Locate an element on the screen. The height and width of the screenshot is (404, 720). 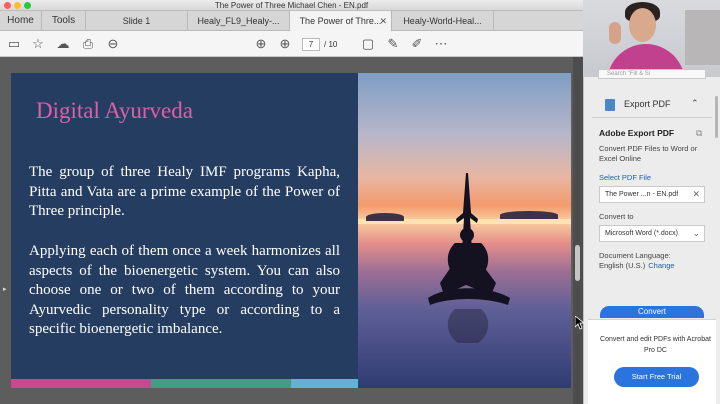
zoom-icon: ⊖ is located at coordinates (113, 44).